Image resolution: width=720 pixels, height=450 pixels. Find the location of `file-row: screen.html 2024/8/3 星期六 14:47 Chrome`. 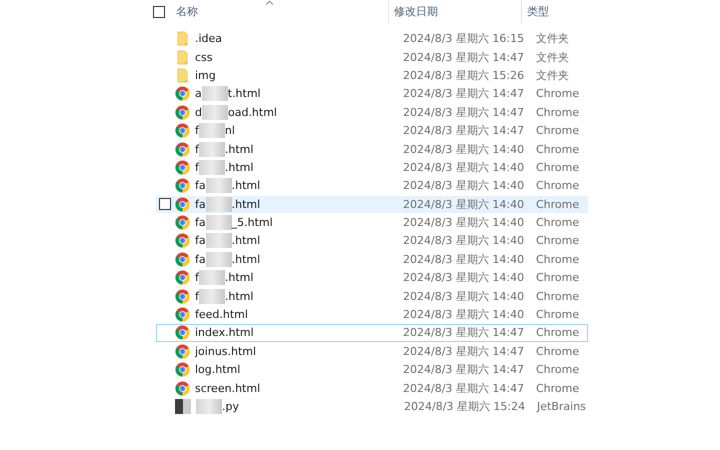

file-row: screen.html 2024/8/3 星期六 14:47 Chrome is located at coordinates (372, 388).